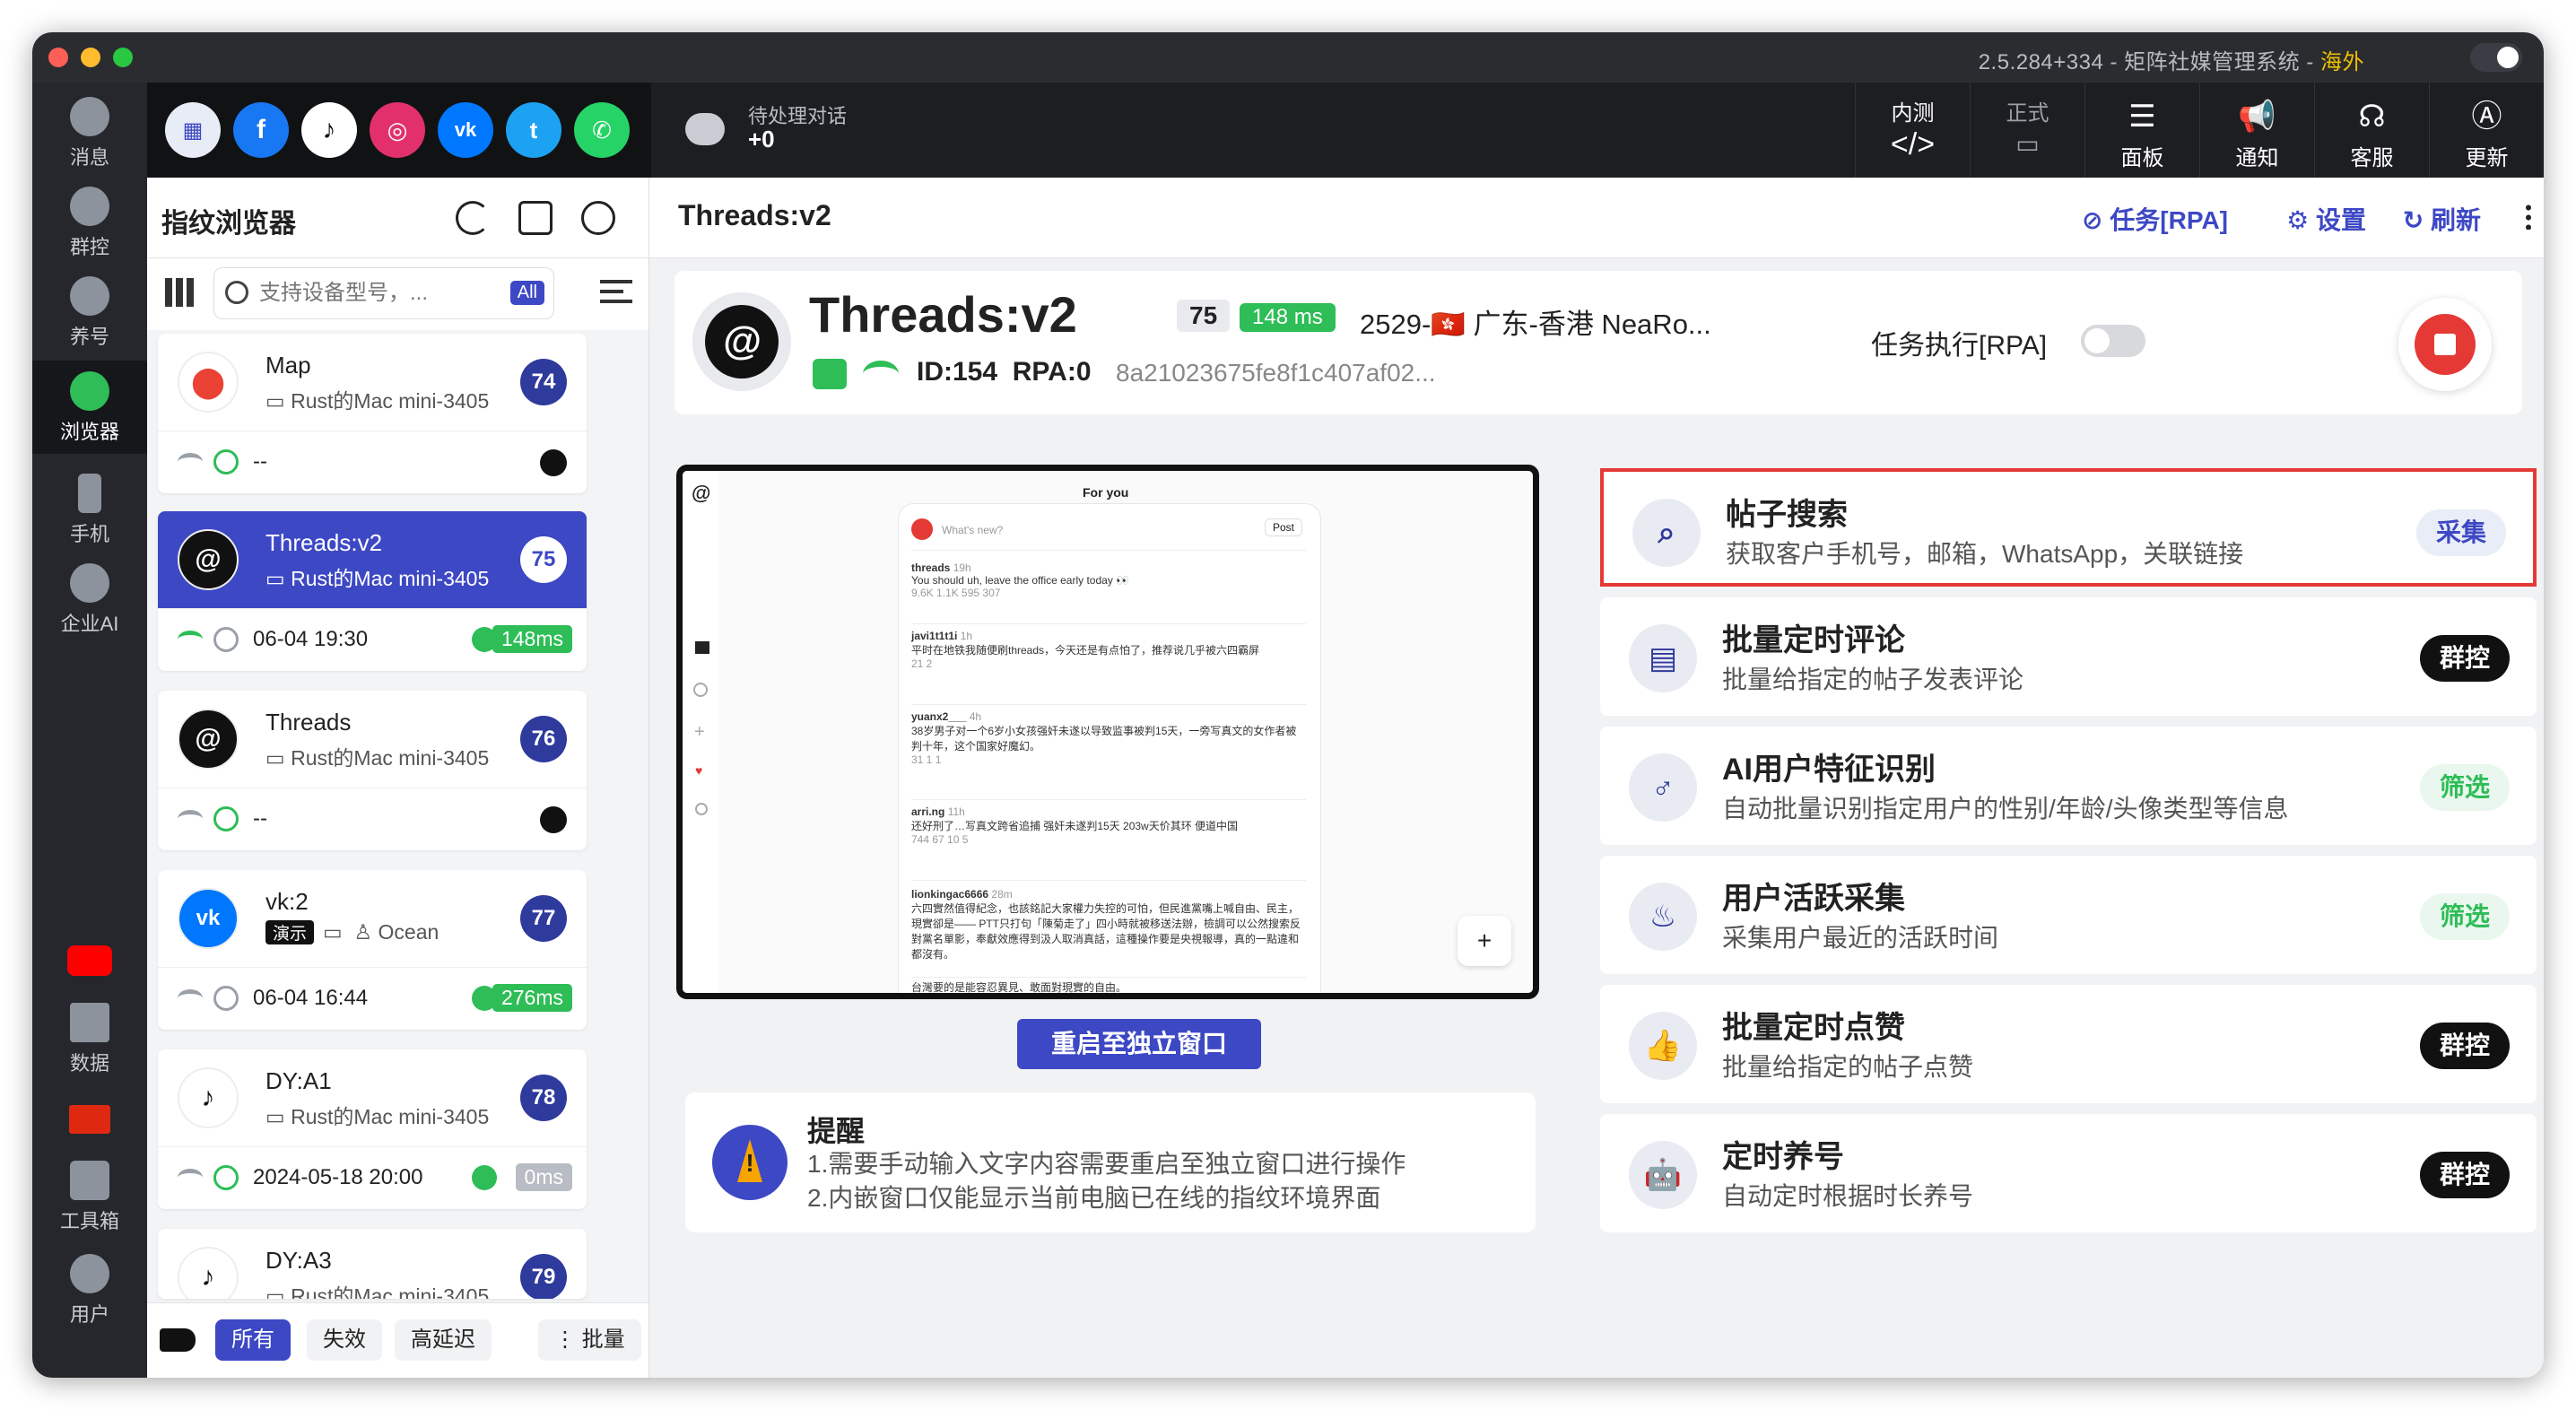 Image resolution: width=2576 pixels, height=1410 pixels. Describe the element at coordinates (2068, 786) in the screenshot. I see `feature-ai-user-recognition: ♂ AI用户特征识别 自动批量识别指定用户的性别/年龄/头像类型等信息 筛选` at that location.